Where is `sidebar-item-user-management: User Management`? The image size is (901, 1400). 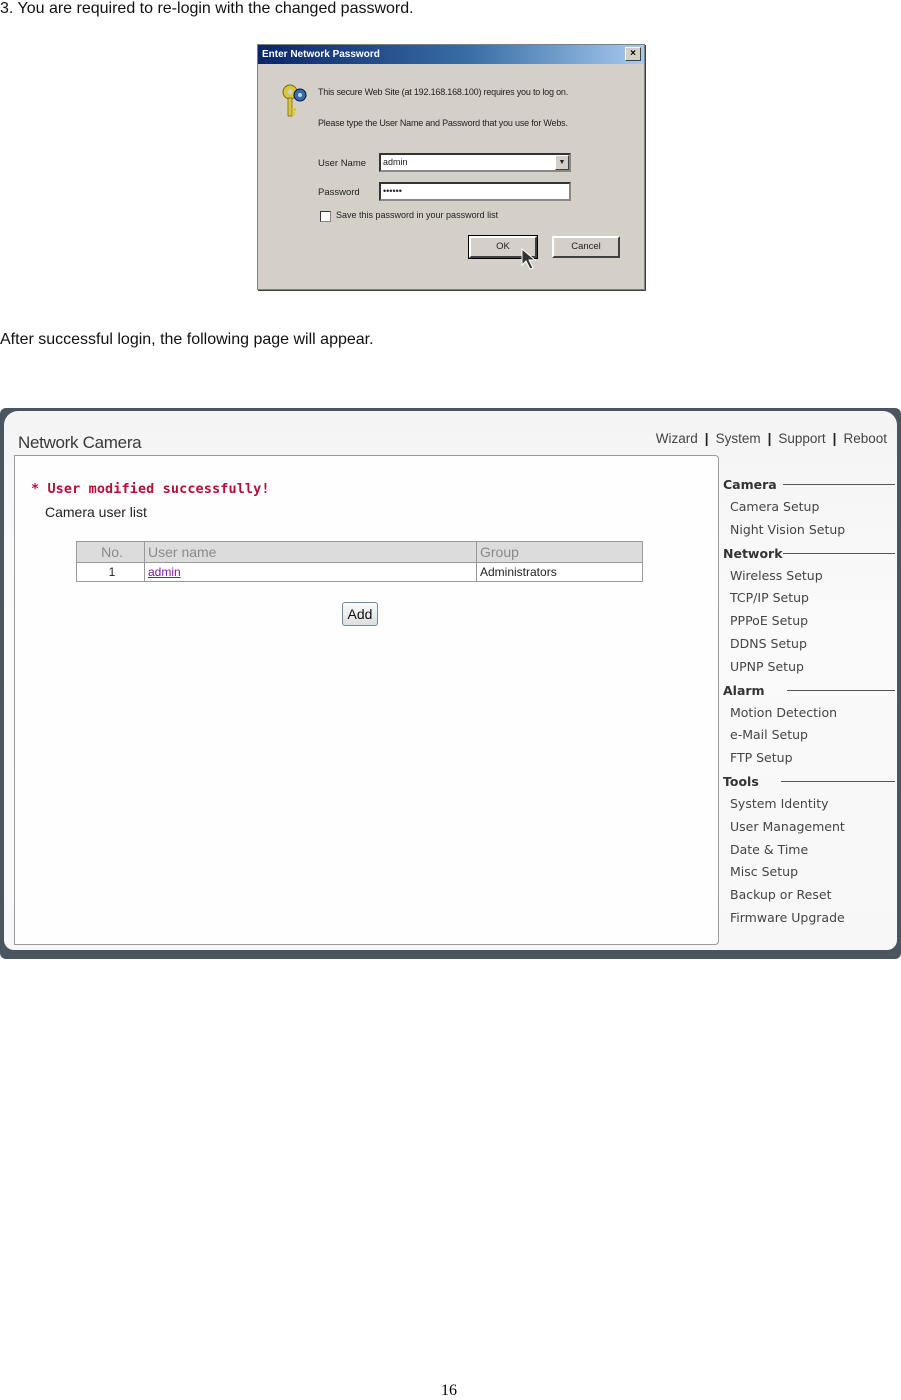
sidebar-item-user-management: User Management is located at coordinates (809, 827).